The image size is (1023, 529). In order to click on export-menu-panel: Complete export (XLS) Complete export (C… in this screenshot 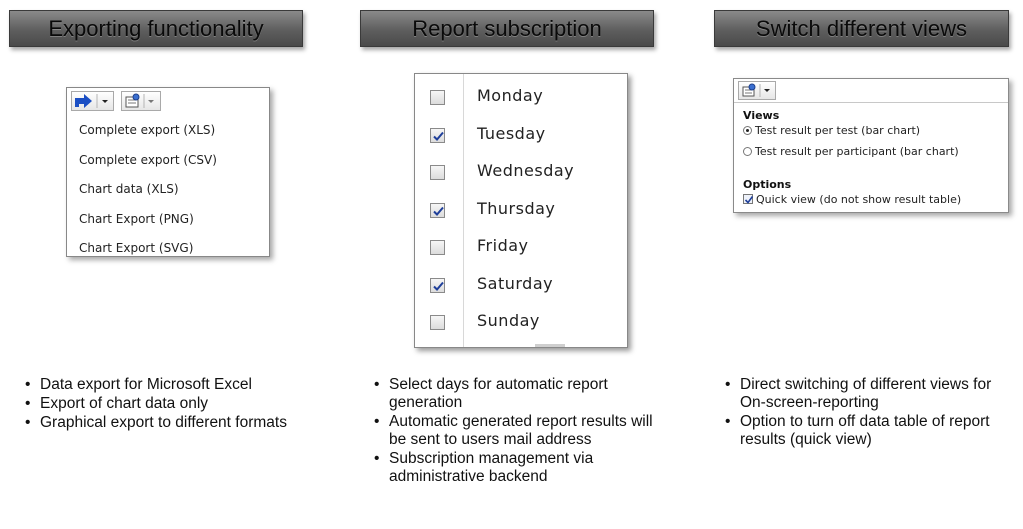, I will do `click(168, 172)`.